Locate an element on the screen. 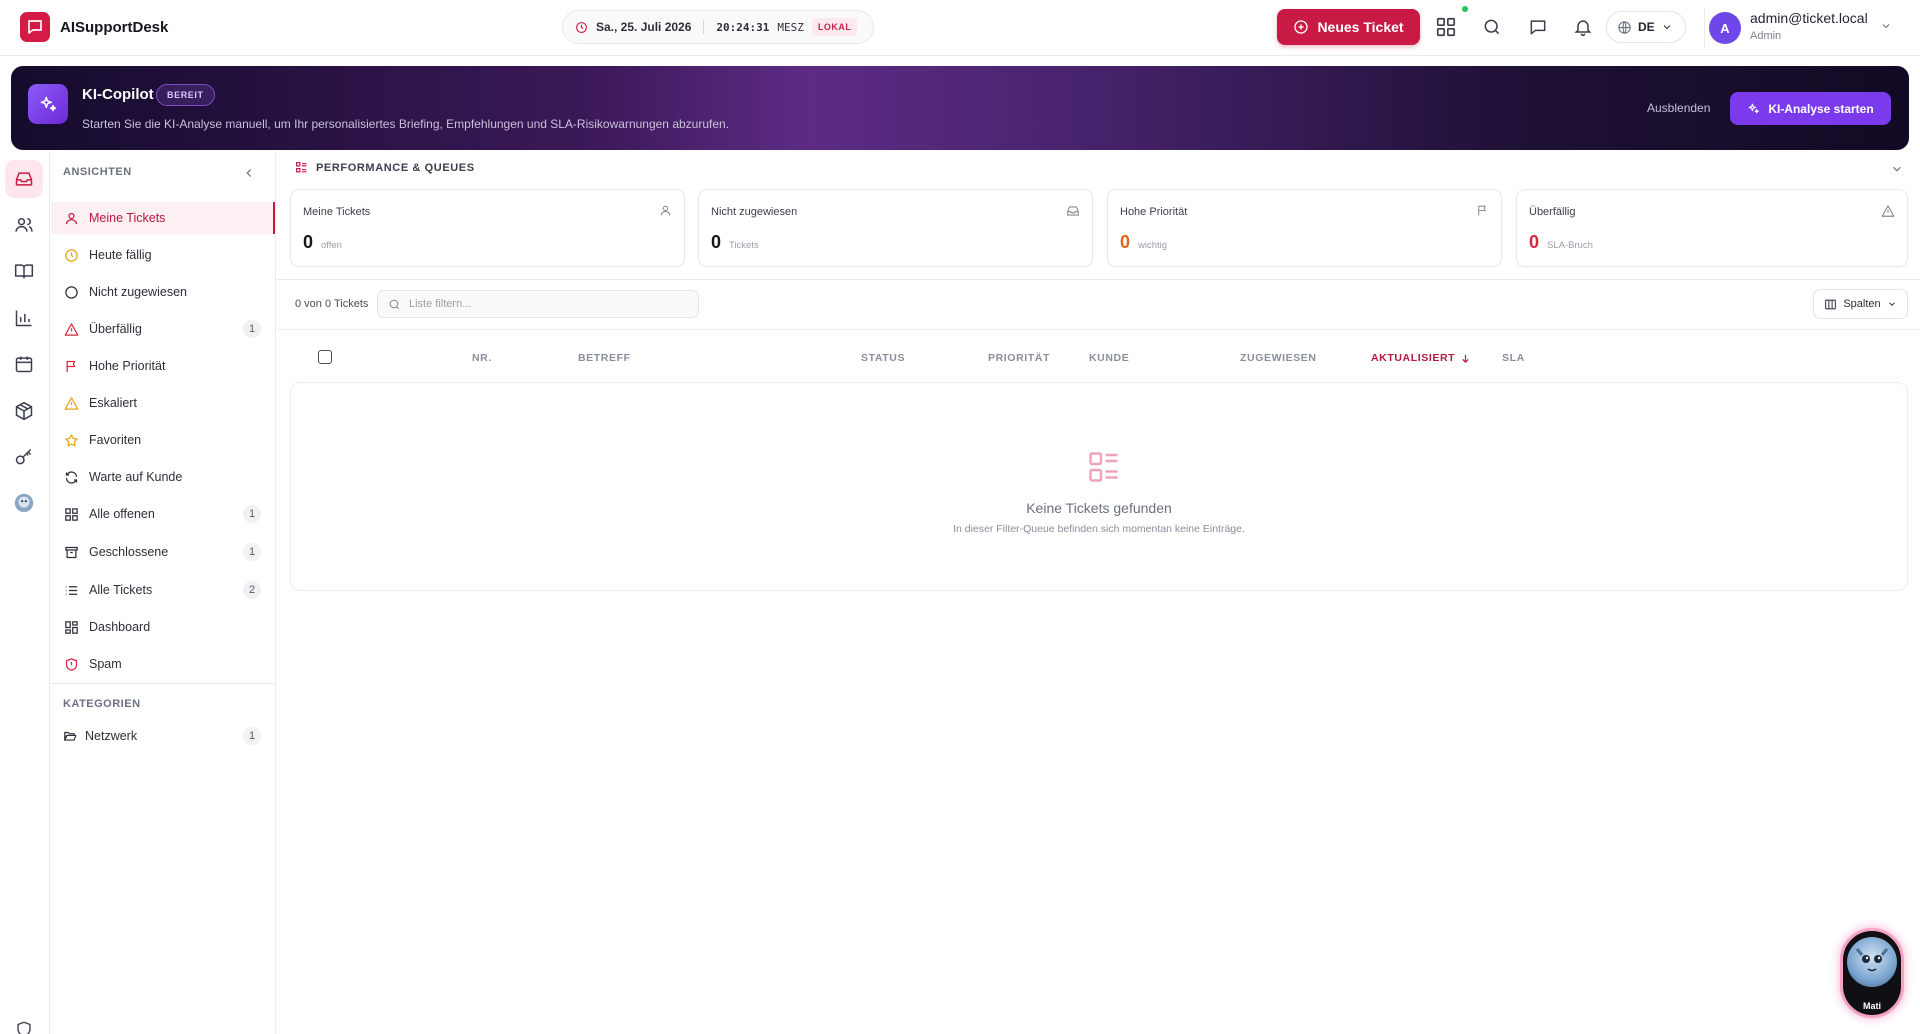  sparkles-icon is located at coordinates (48, 104).